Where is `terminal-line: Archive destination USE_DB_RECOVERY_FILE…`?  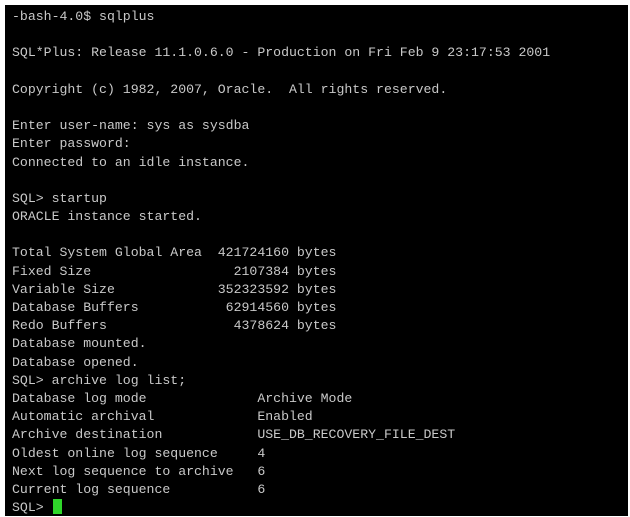
terminal-line: Archive destination USE_DB_RECOVERY_FILE… is located at coordinates (234, 435).